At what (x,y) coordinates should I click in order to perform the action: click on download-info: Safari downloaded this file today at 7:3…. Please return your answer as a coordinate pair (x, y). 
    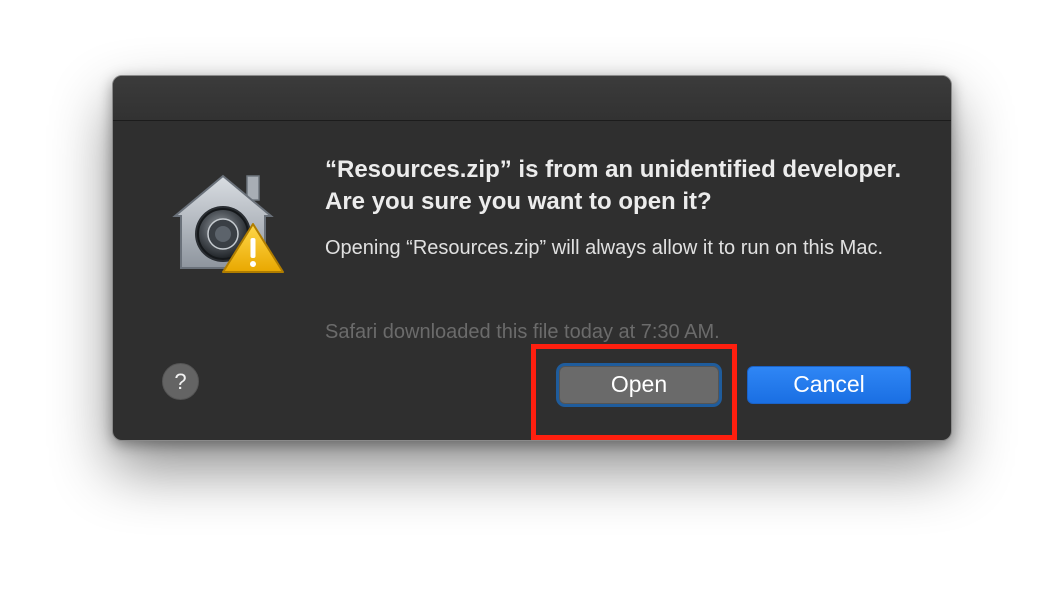
    Looking at the image, I should click on (522, 332).